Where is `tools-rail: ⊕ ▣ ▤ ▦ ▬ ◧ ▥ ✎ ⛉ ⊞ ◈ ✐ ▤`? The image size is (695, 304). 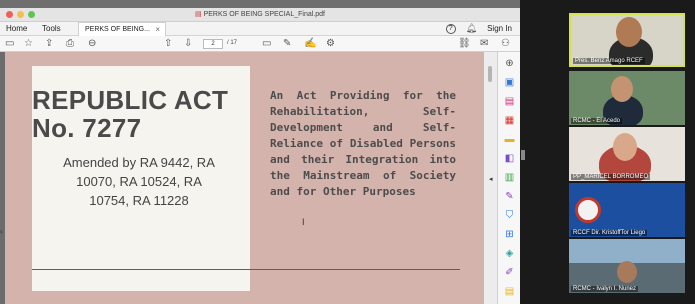
tools-rail: ⊕ ▣ ▤ ▦ ▬ ◧ ▥ ✎ ⛉ ⊞ ◈ ✐ ▤ is located at coordinates (508, 178).